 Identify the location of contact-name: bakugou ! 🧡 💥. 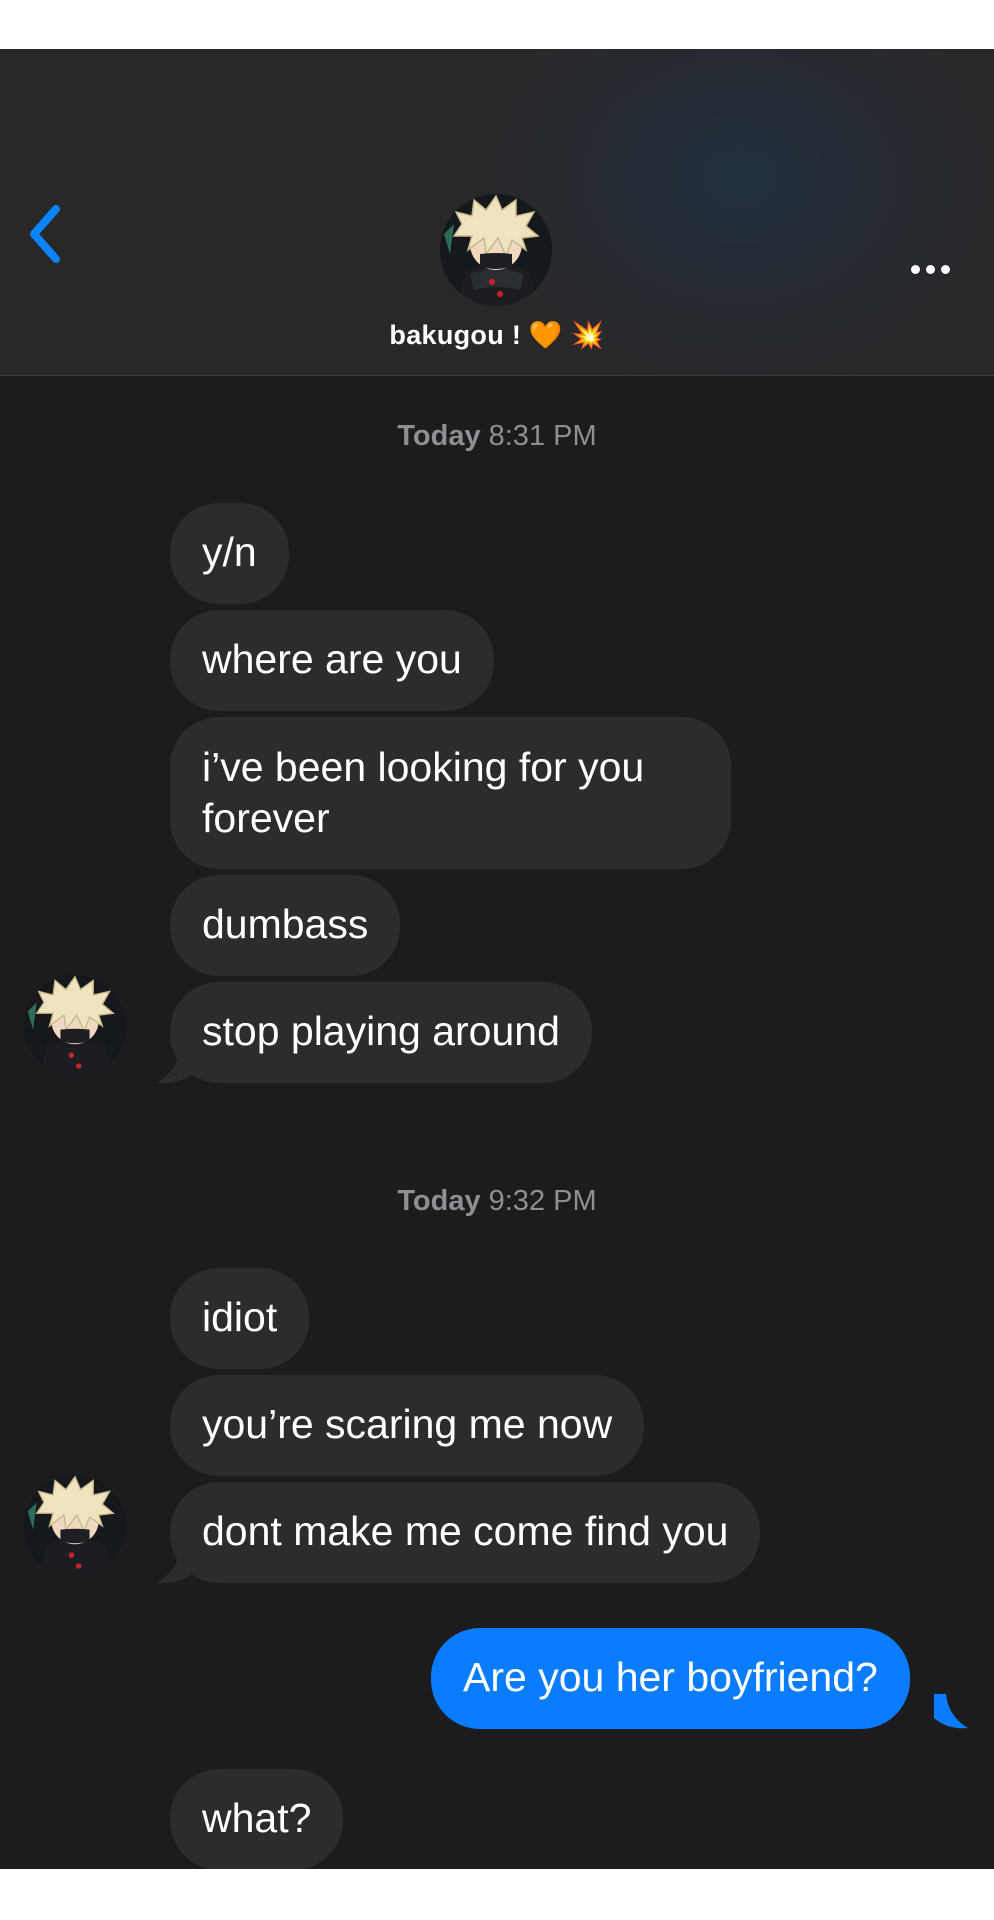
(497, 335).